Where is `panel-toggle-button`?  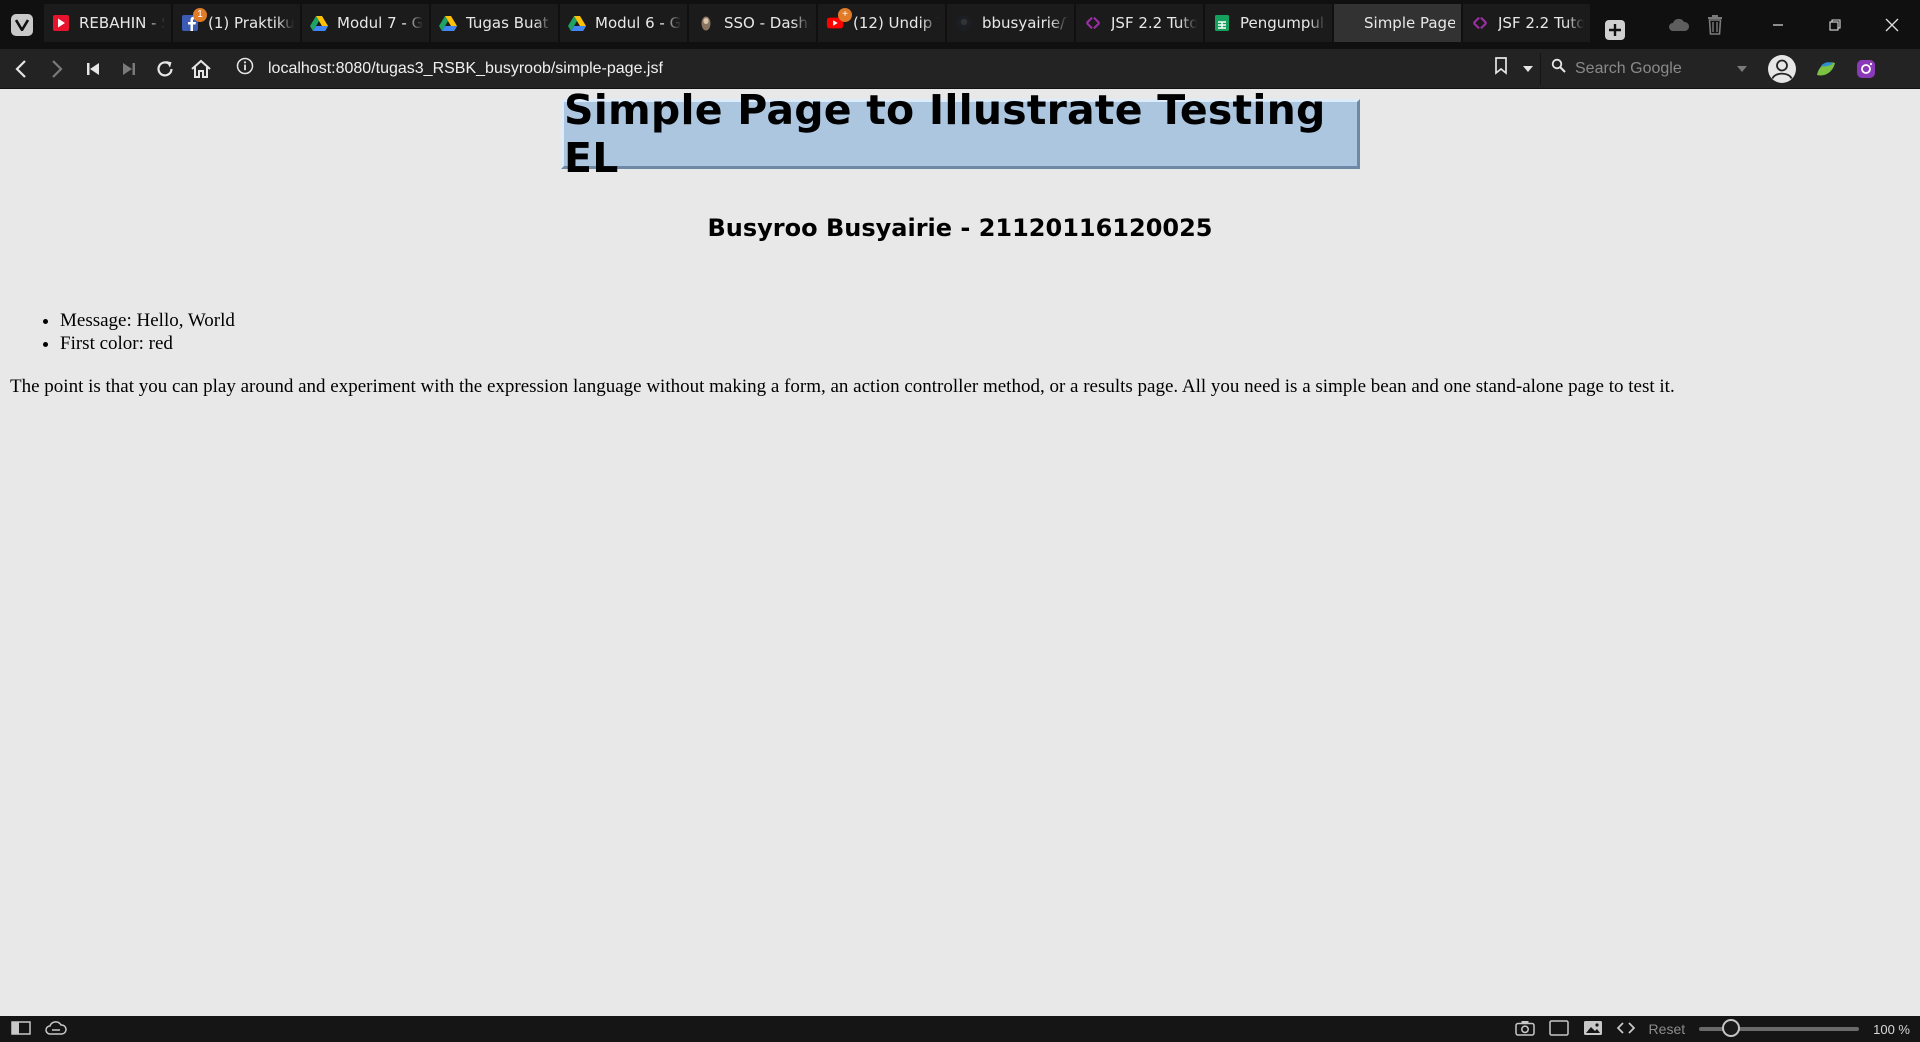
panel-toggle-button is located at coordinates (21, 1029).